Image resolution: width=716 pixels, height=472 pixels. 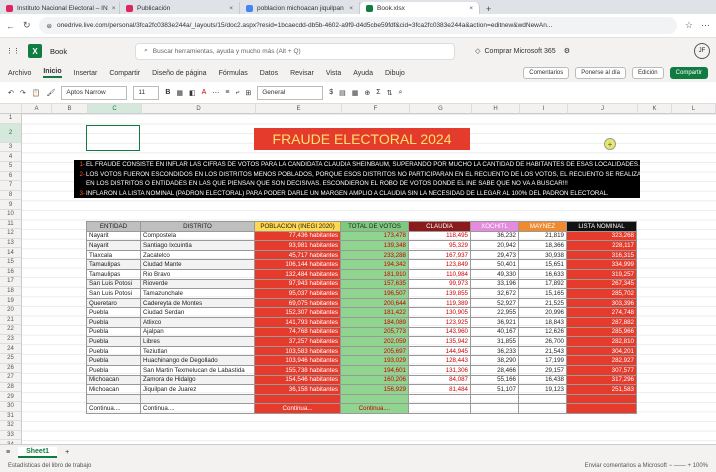 What do you see at coordinates (374, 380) in the screenshot?
I see `cell-total: 160,206` at bounding box center [374, 380].